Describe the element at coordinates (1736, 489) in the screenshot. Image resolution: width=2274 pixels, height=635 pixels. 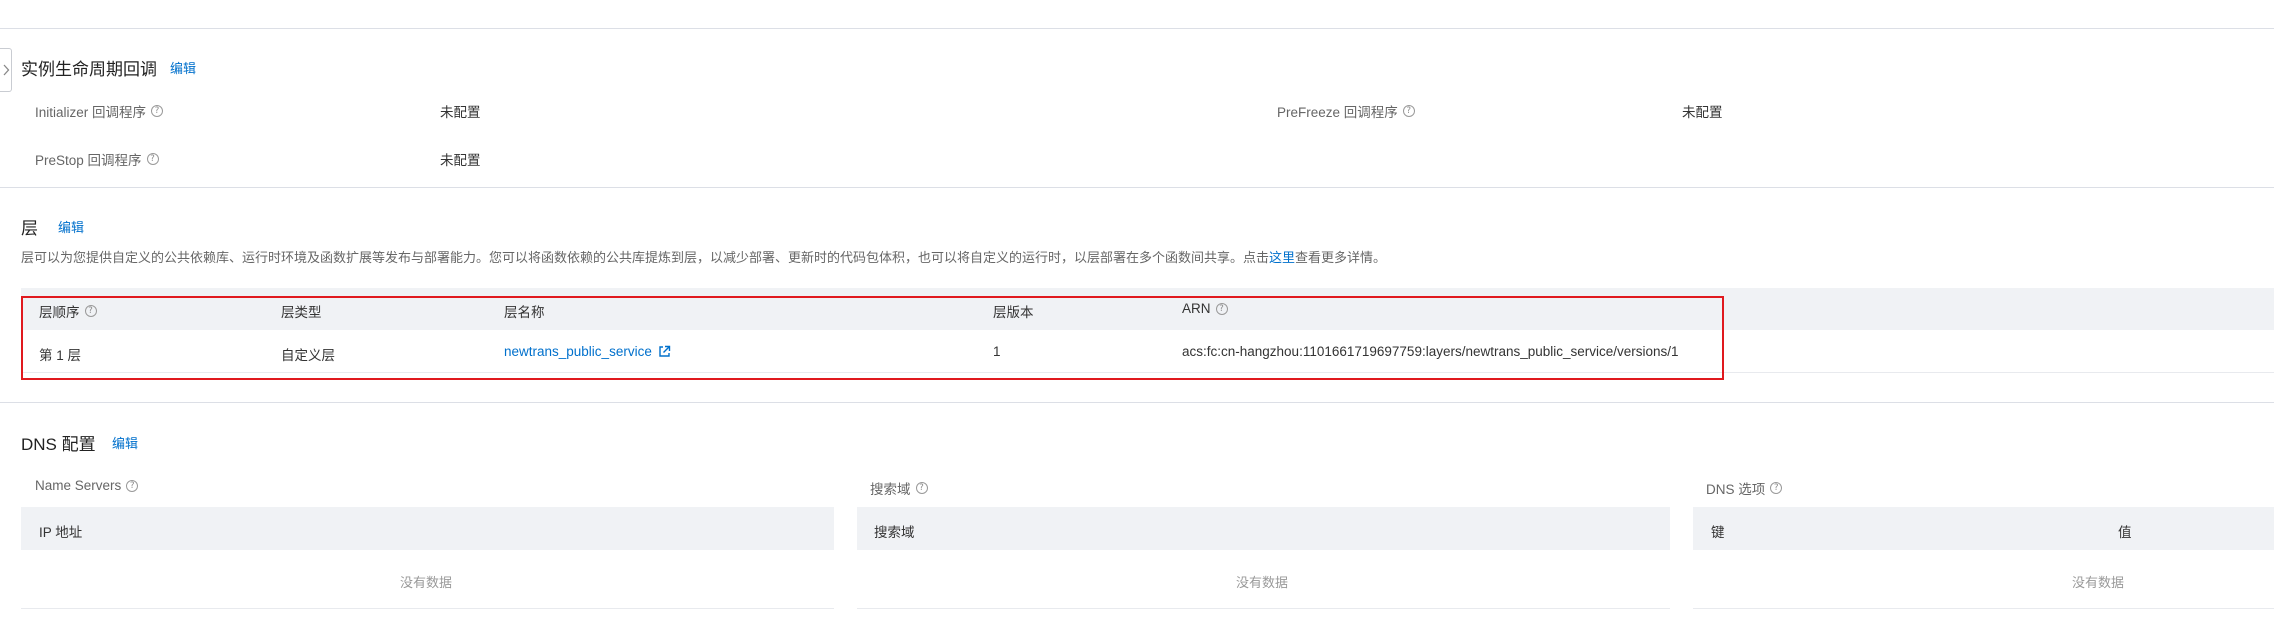
I see `dns-options-label-text: DNS 选项` at that location.